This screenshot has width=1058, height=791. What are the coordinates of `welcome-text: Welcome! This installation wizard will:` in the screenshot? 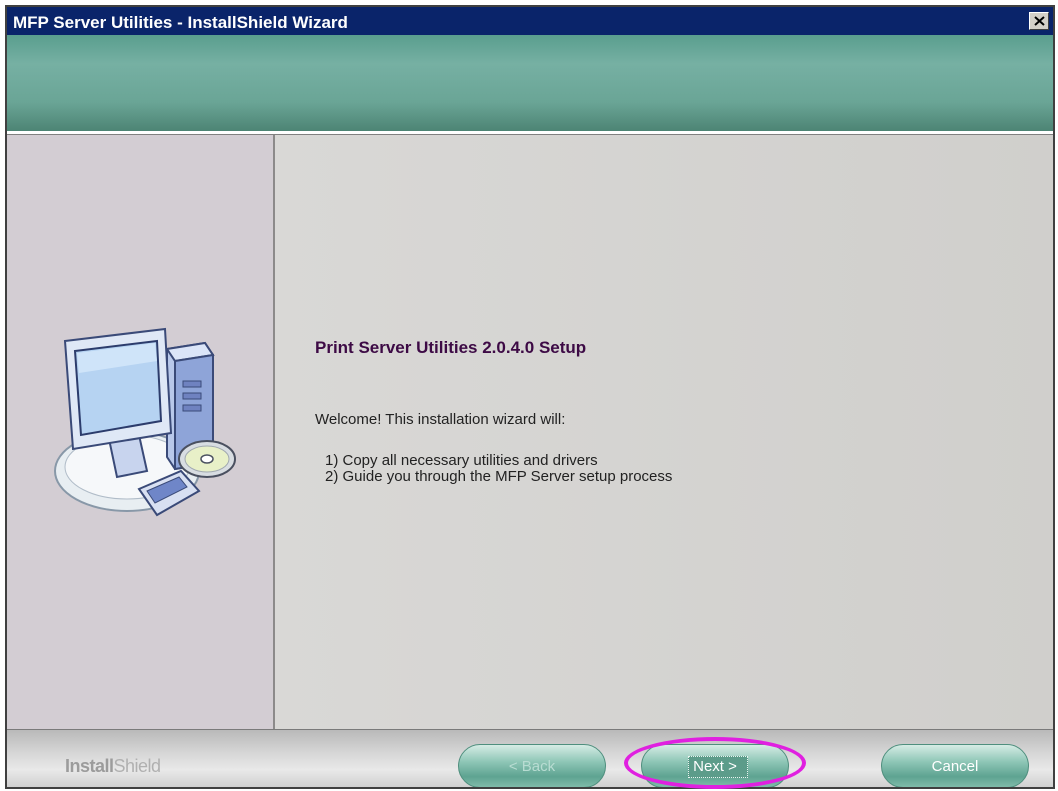 It's located at (440, 419).